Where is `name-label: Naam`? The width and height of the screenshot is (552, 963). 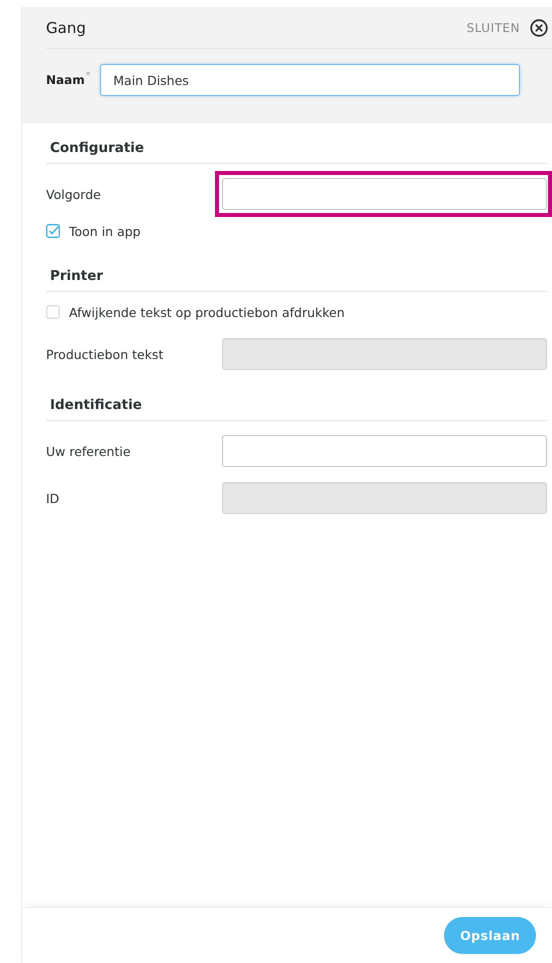 name-label: Naam is located at coordinates (65, 80).